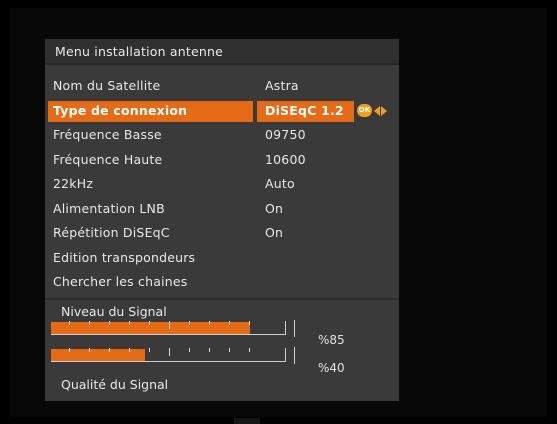 This screenshot has width=557, height=424. What do you see at coordinates (280, 183) in the screenshot?
I see `menu-item-value: Auto` at bounding box center [280, 183].